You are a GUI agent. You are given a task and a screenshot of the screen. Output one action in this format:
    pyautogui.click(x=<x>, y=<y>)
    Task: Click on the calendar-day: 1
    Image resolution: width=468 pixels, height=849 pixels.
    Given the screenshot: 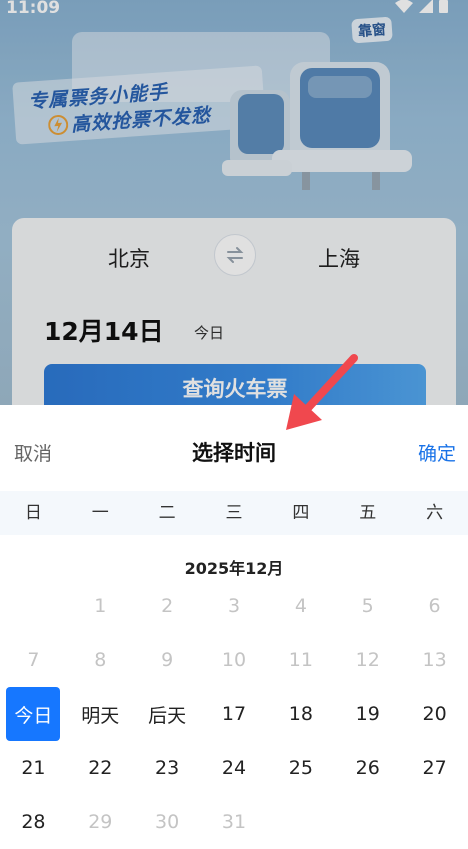 What is the action you would take?
    pyautogui.click(x=100, y=606)
    